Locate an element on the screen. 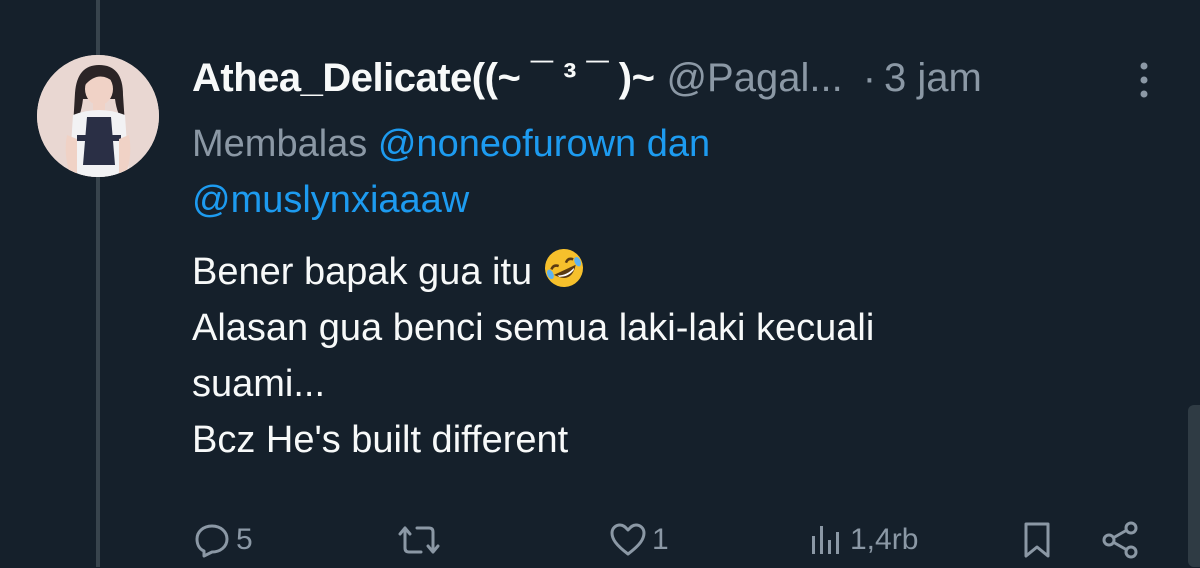 The image size is (1200, 568). views-icon is located at coordinates (825, 540).